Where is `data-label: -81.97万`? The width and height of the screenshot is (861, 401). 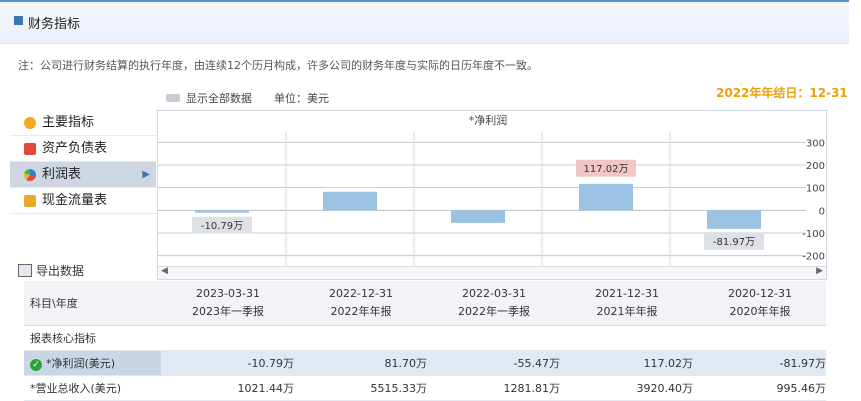 data-label: -81.97万 is located at coordinates (734, 242).